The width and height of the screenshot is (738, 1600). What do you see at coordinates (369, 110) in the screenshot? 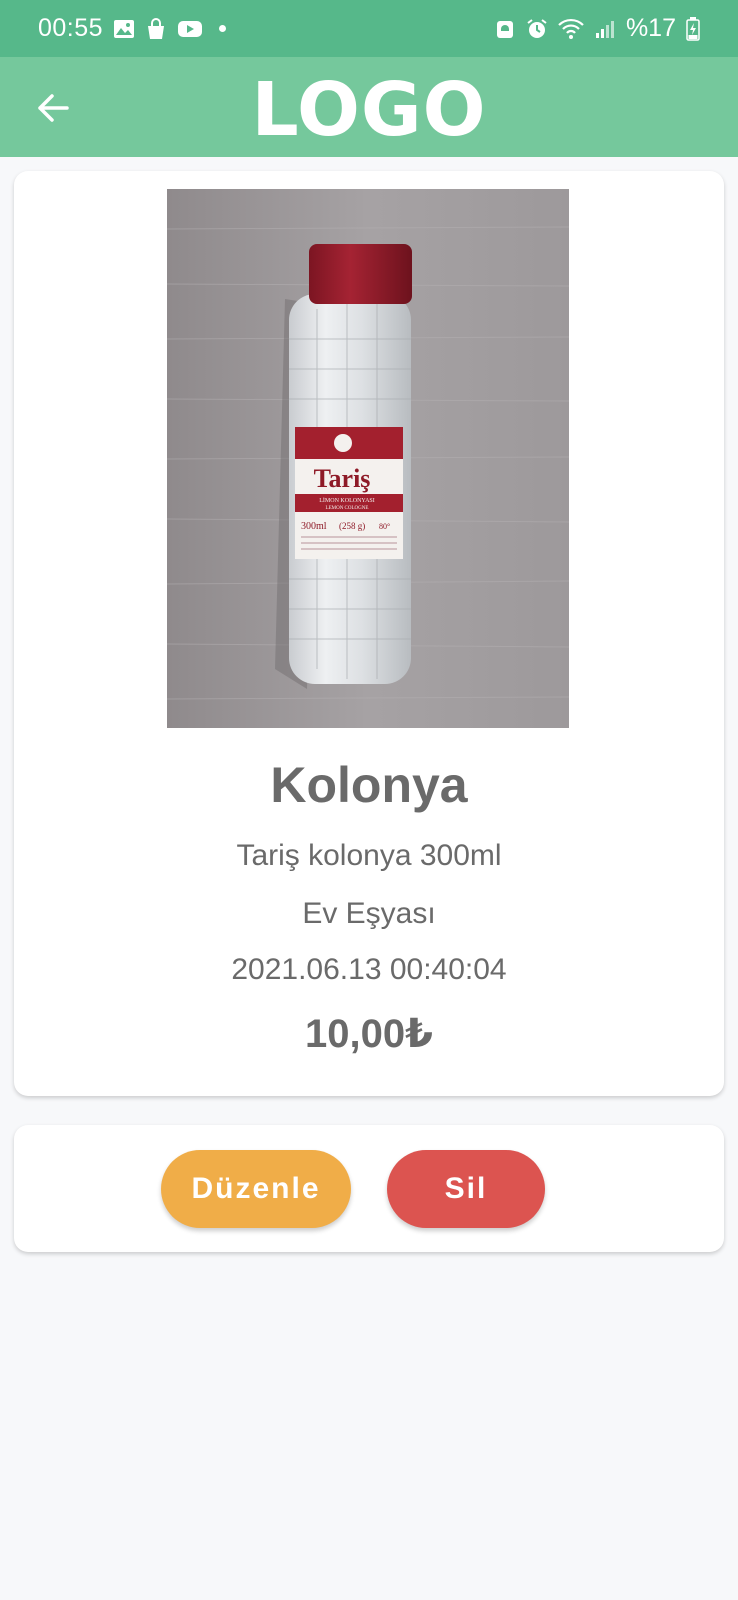
I see `app-logo: LOGO` at bounding box center [369, 110].